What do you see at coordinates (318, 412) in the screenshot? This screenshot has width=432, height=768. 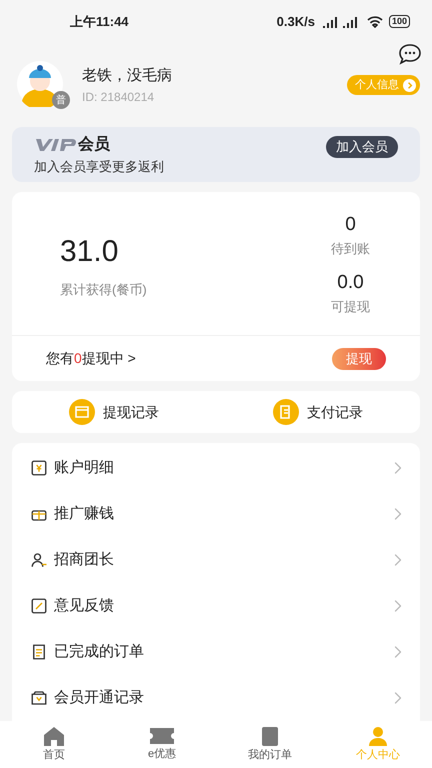 I see `record-link: 支付记录` at bounding box center [318, 412].